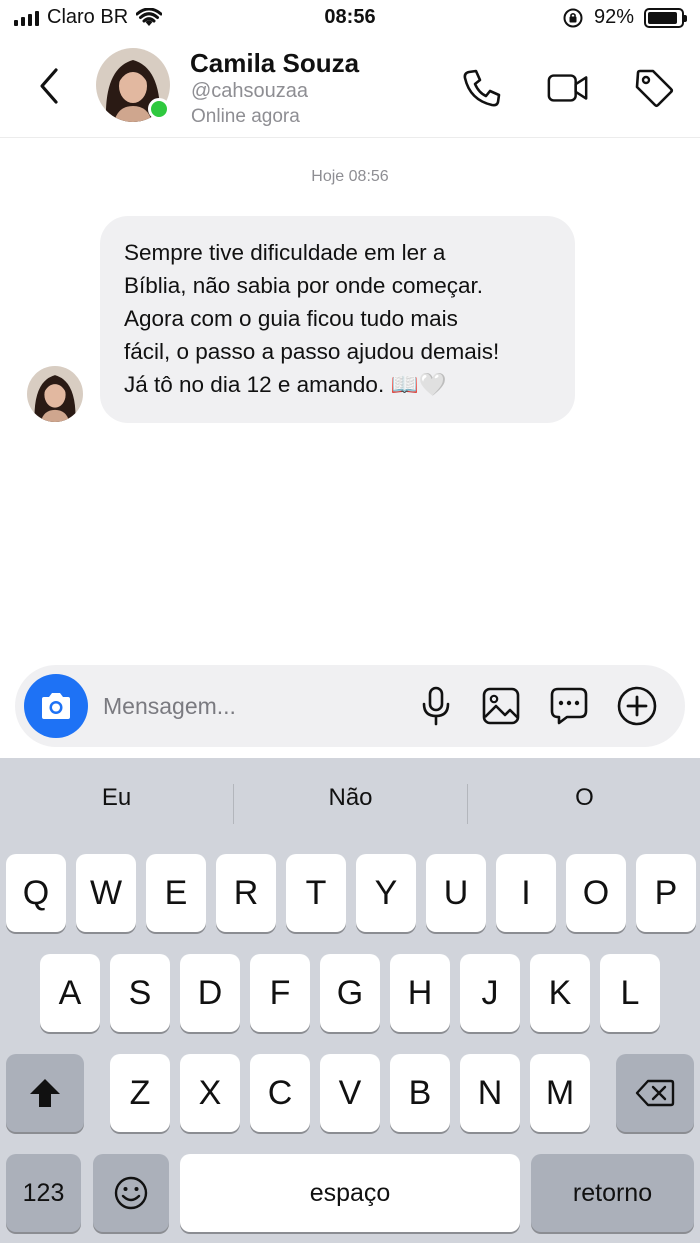  I want to click on key-q: Q, so click(36, 893).